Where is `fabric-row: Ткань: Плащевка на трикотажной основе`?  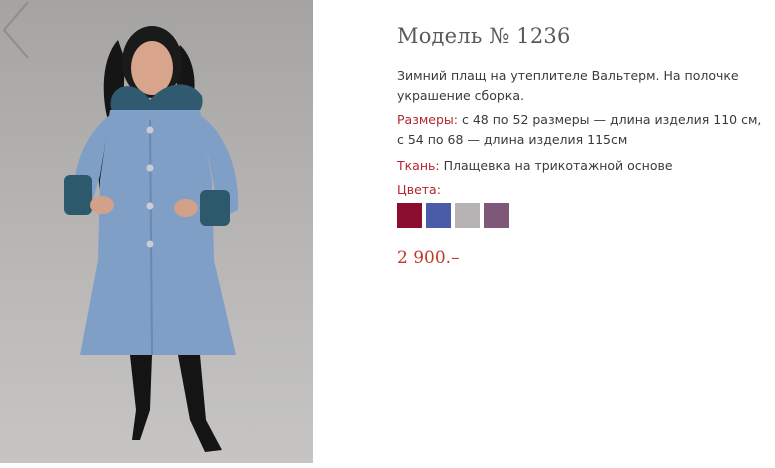 fabric-row: Ткань: Плащевка на трикотажной основе is located at coordinates (582, 166).